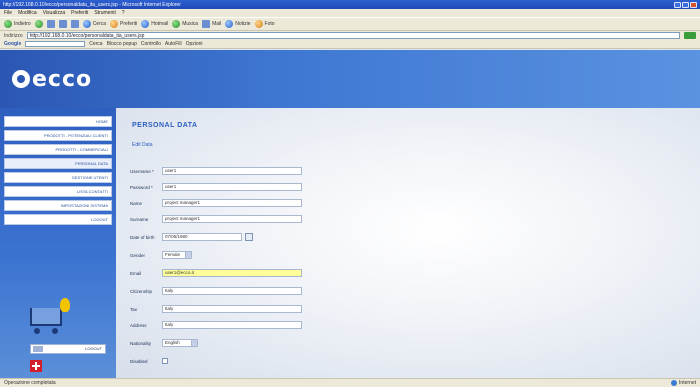 This screenshot has width=700, height=387. Describe the element at coordinates (58, 135) in the screenshot. I see `sidebar-item-products-prospects: Prodotti - Potenziali Clienti` at that location.